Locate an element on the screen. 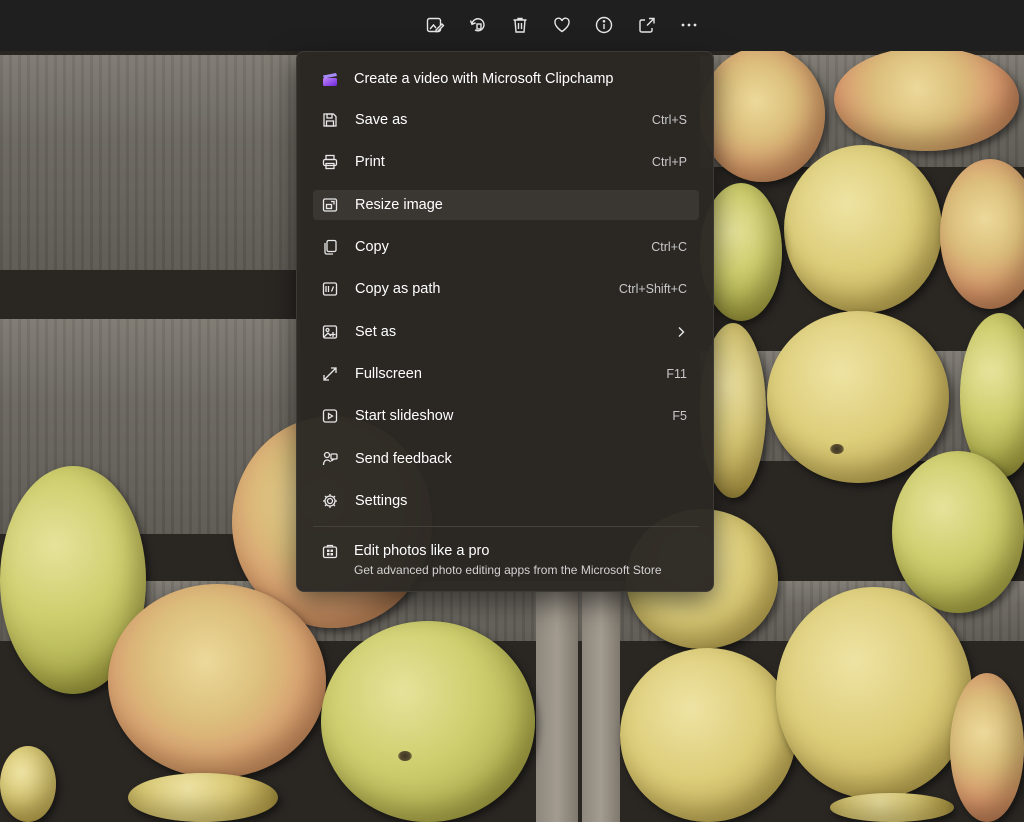 This screenshot has height=822, width=1024. favorite-icon is located at coordinates (562, 25).